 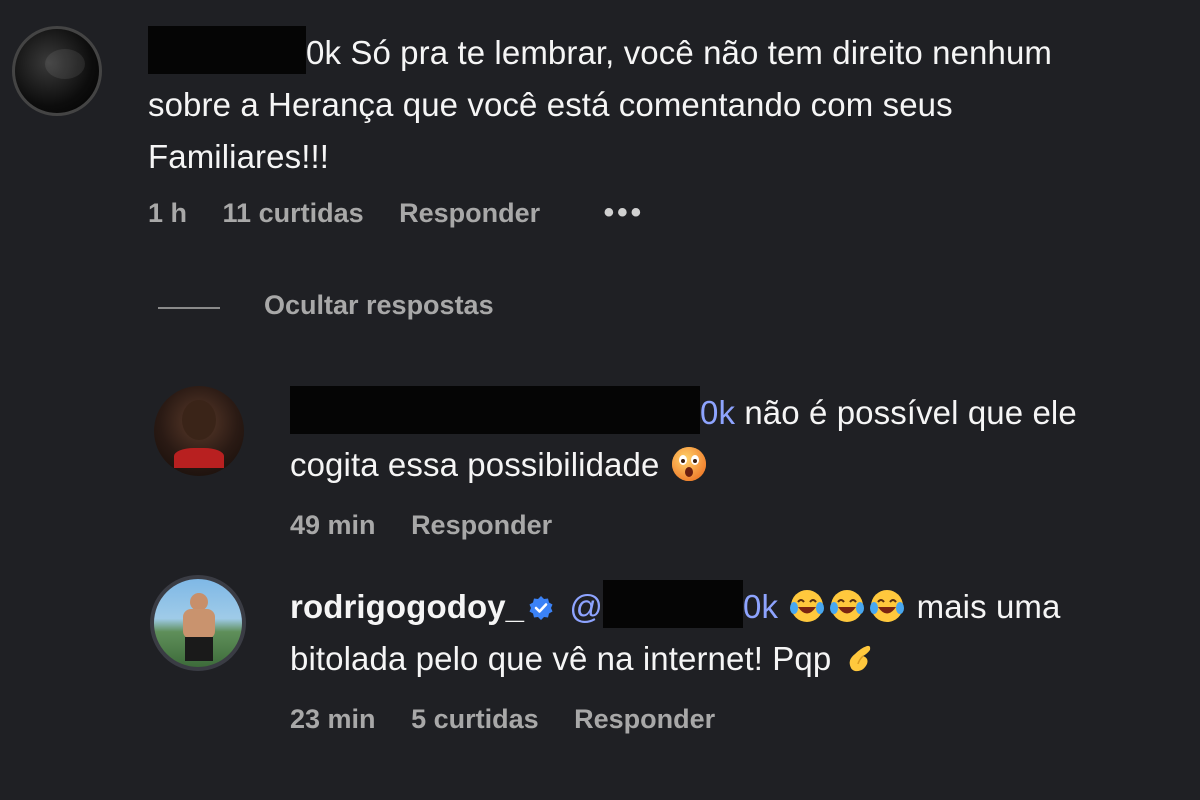 What do you see at coordinates (379, 305) in the screenshot?
I see `hide-replies-label: Ocultar respostas` at bounding box center [379, 305].